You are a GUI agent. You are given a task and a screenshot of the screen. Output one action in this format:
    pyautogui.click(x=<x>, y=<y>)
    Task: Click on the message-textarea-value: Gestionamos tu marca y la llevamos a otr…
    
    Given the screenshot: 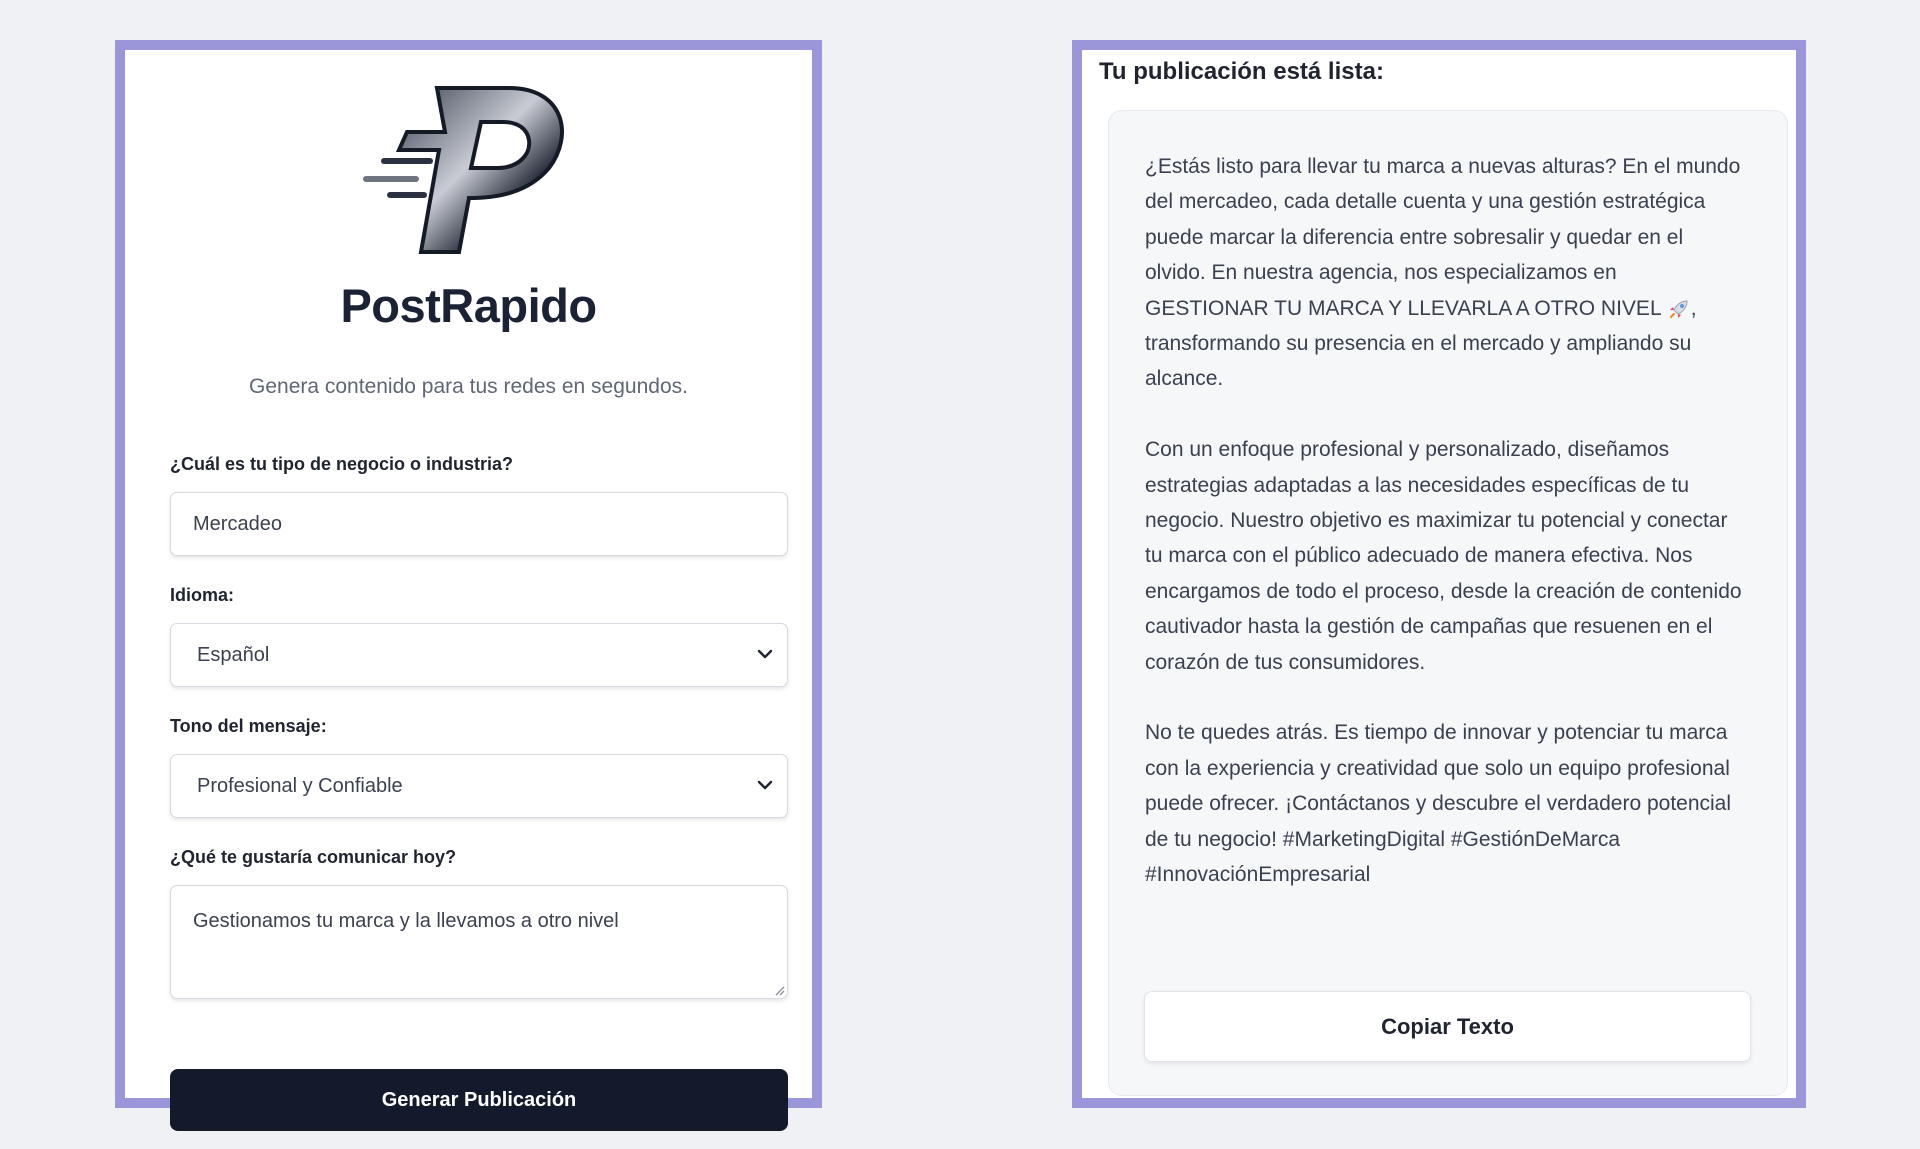 What is the action you would take?
    pyautogui.click(x=406, y=921)
    